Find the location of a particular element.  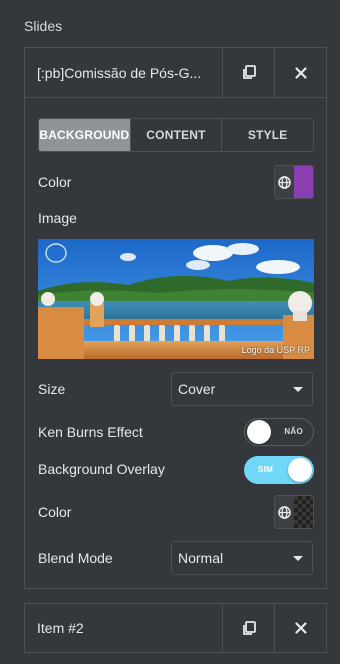

tab-style: STYLE is located at coordinates (267, 135).